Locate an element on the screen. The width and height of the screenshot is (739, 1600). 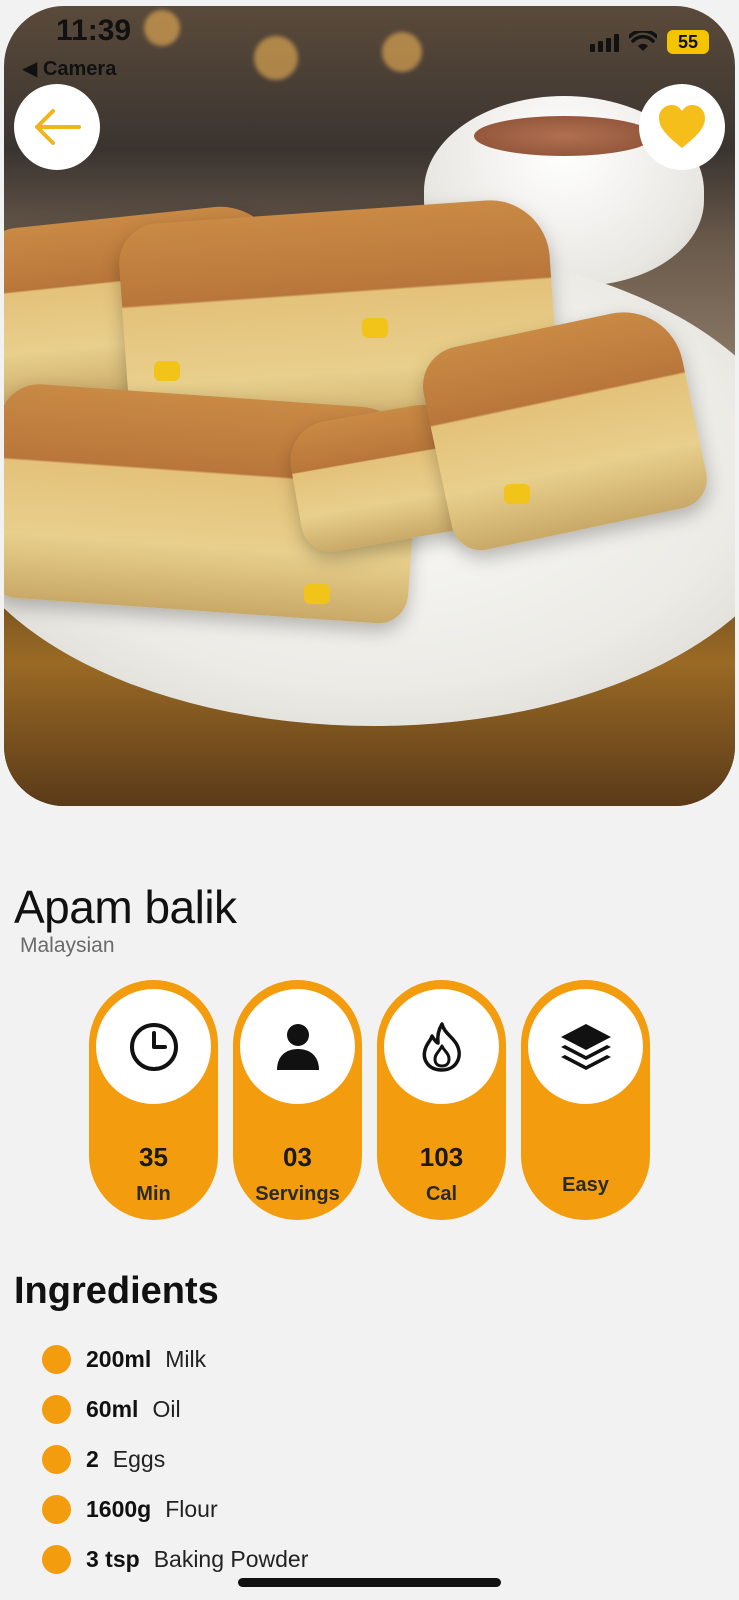
clock-icon is located at coordinates (153, 1046).